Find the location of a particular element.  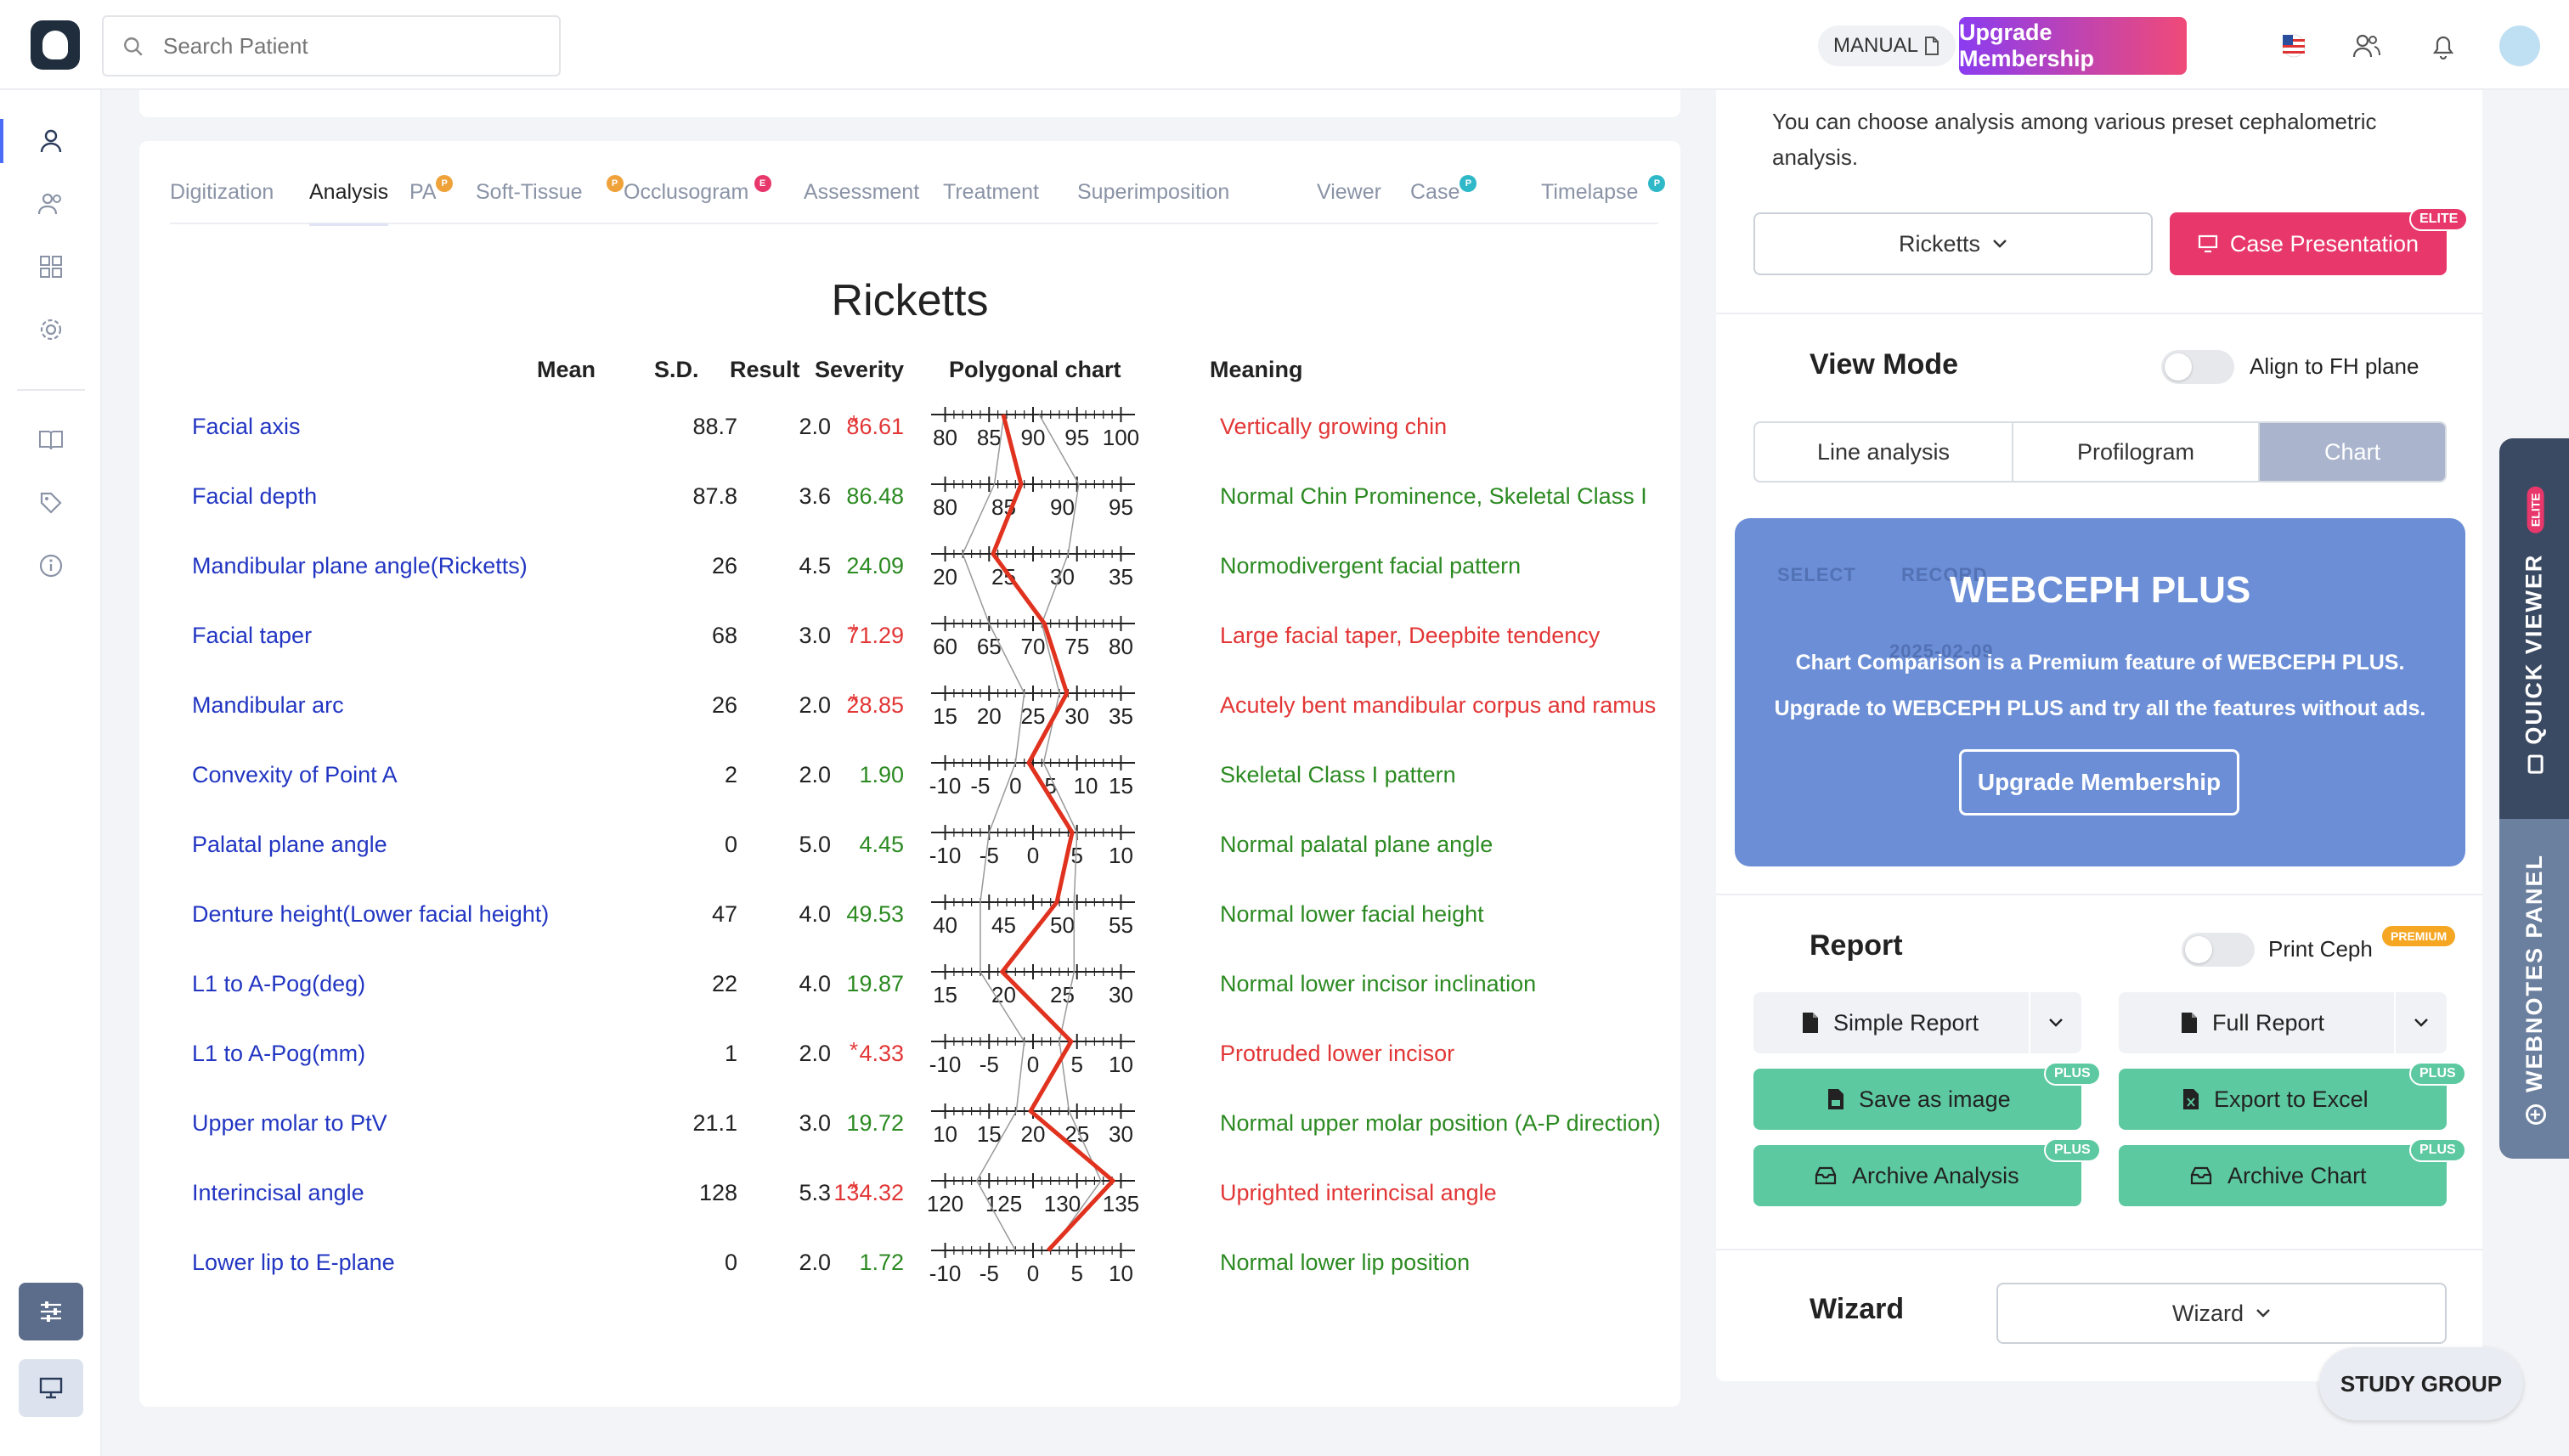

wizard-select: Wizard is located at coordinates (2221, 1313).